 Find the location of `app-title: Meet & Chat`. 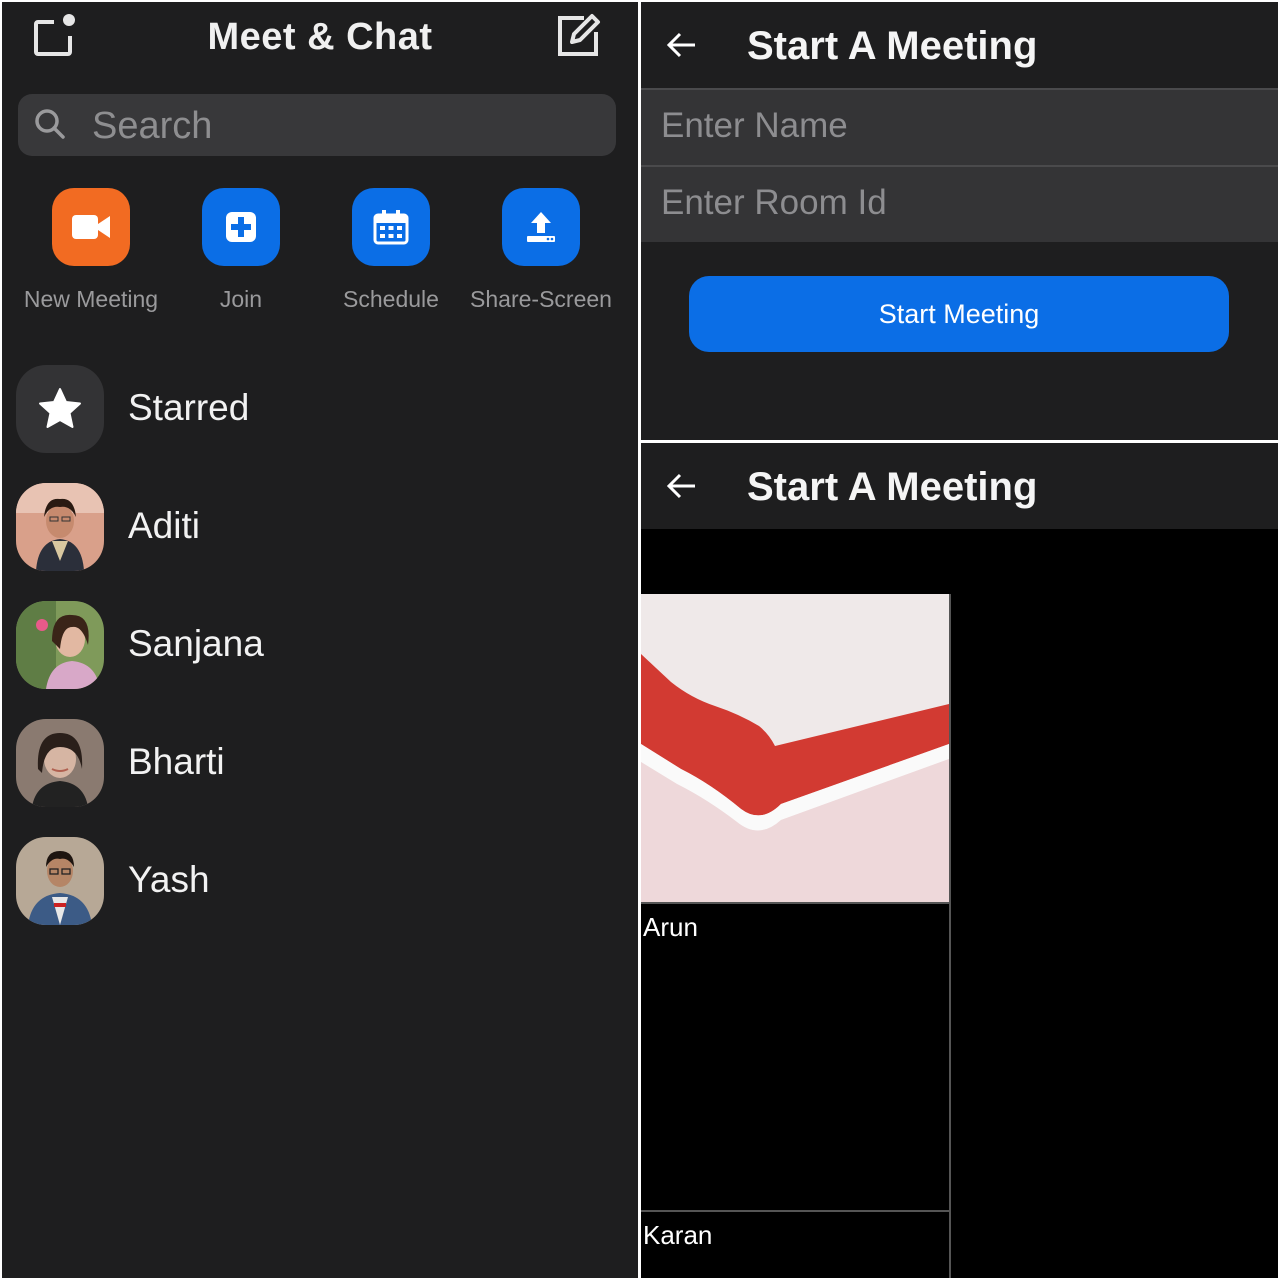

app-title: Meet & Chat is located at coordinates (320, 37).